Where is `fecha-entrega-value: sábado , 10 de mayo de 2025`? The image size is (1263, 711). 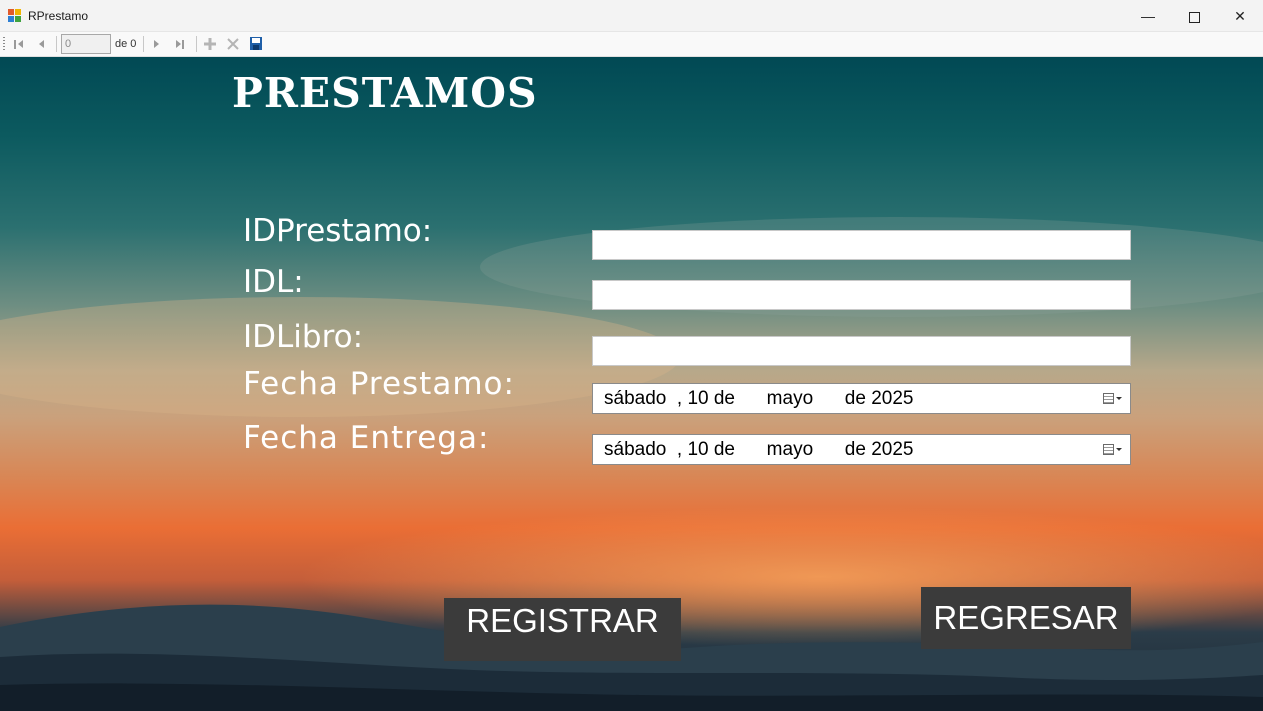 fecha-entrega-value: sábado , 10 de mayo de 2025 is located at coordinates (759, 449).